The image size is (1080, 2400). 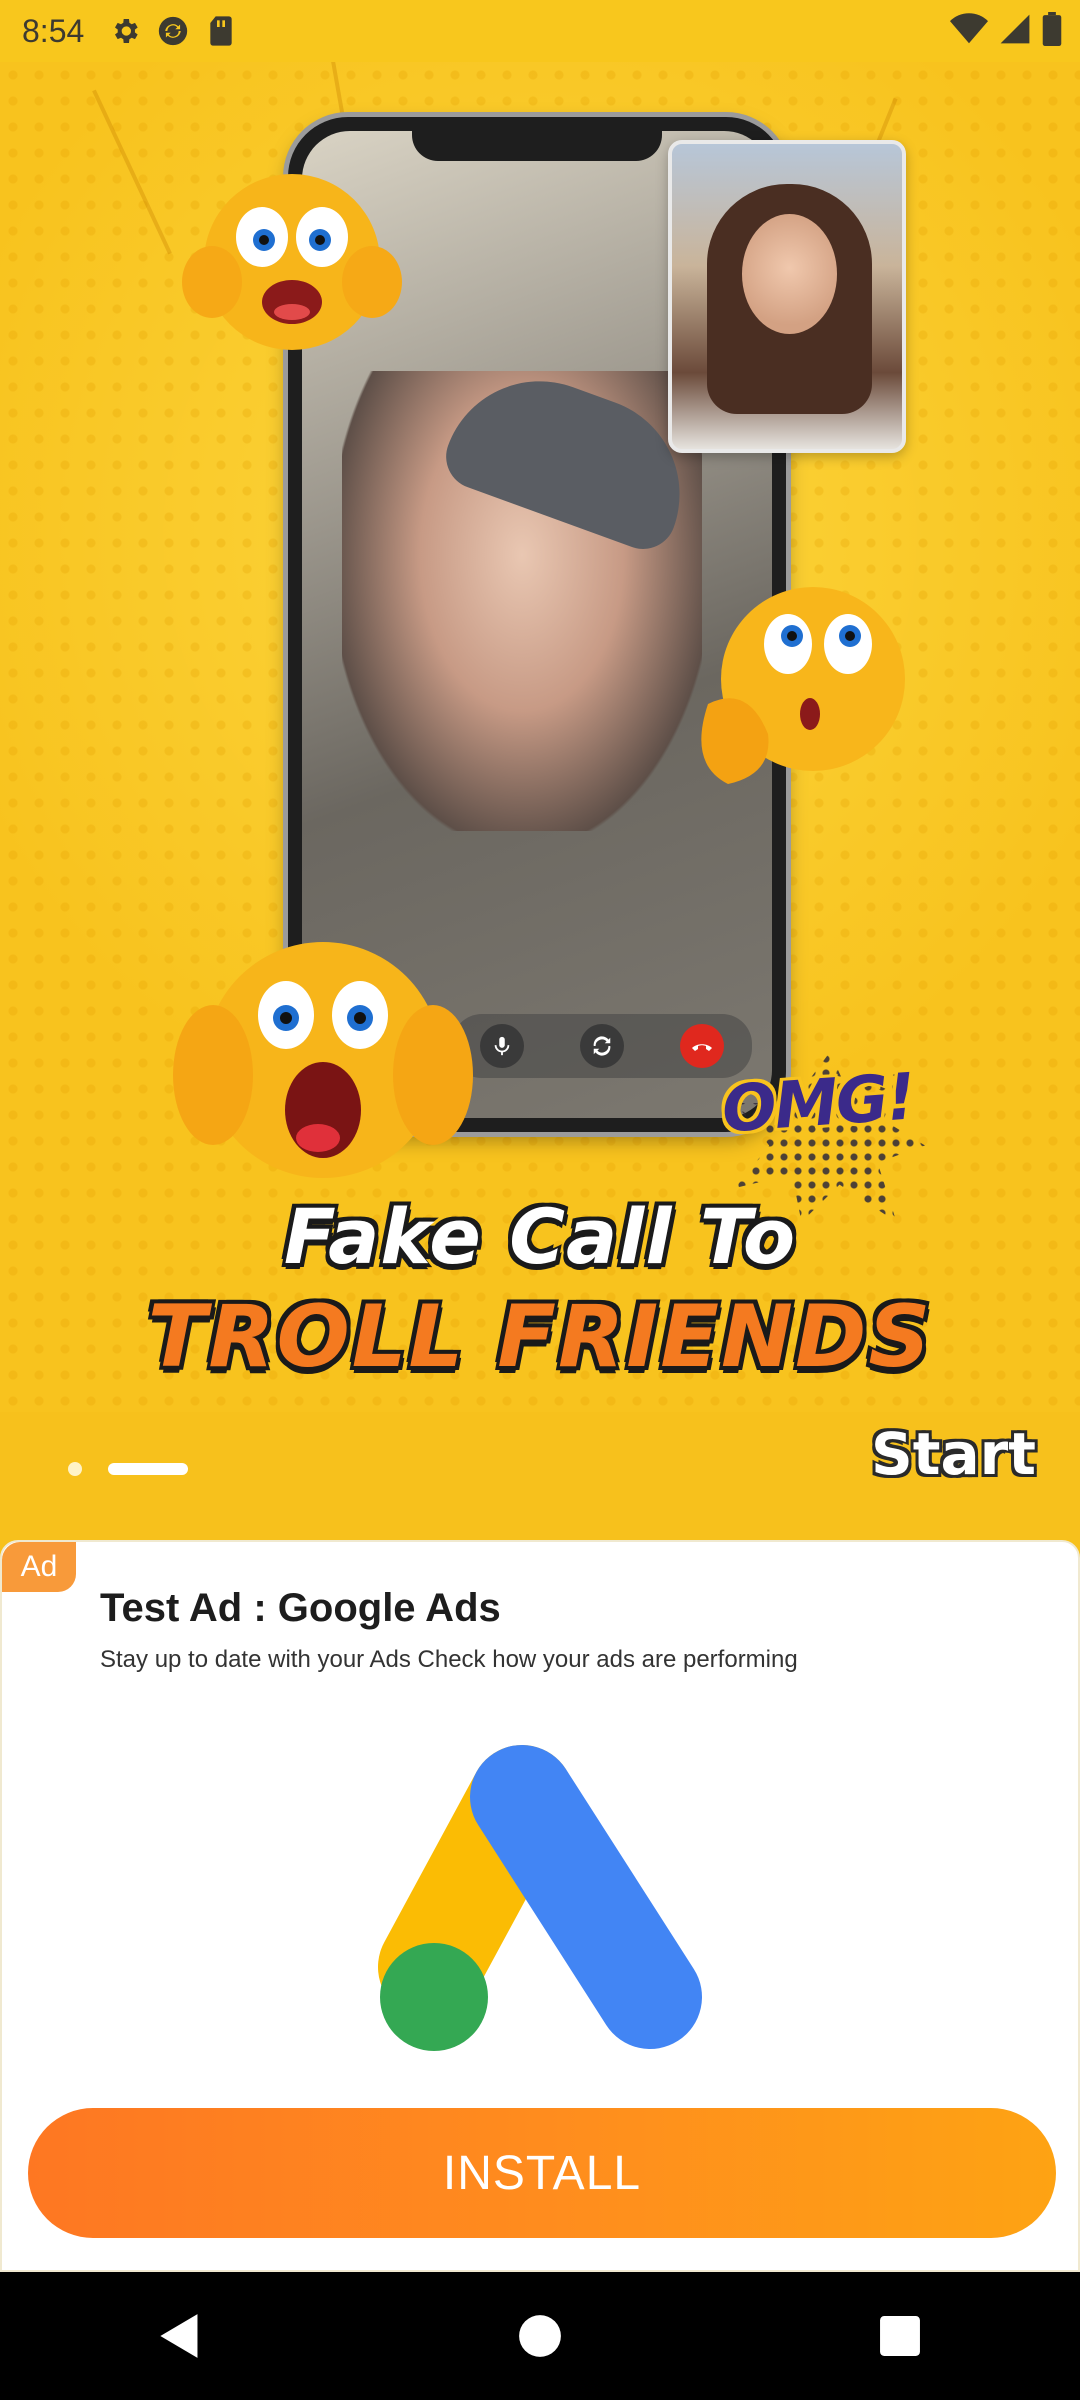 I want to click on pager-row: Start, so click(x=540, y=1472).